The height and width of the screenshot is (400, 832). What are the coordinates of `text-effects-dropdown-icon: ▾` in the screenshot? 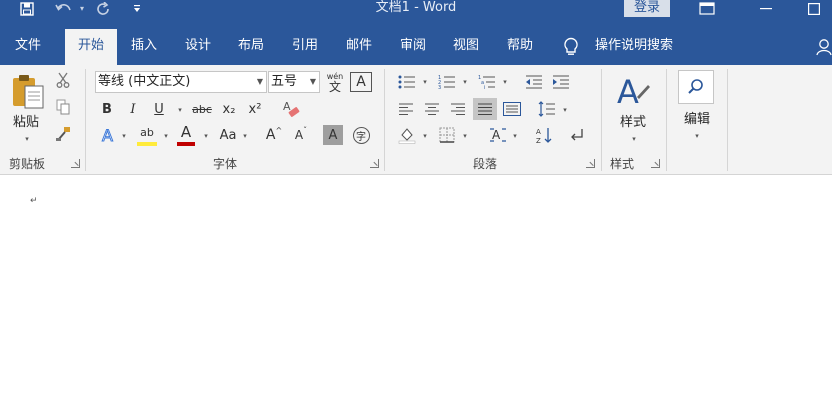 It's located at (124, 136).